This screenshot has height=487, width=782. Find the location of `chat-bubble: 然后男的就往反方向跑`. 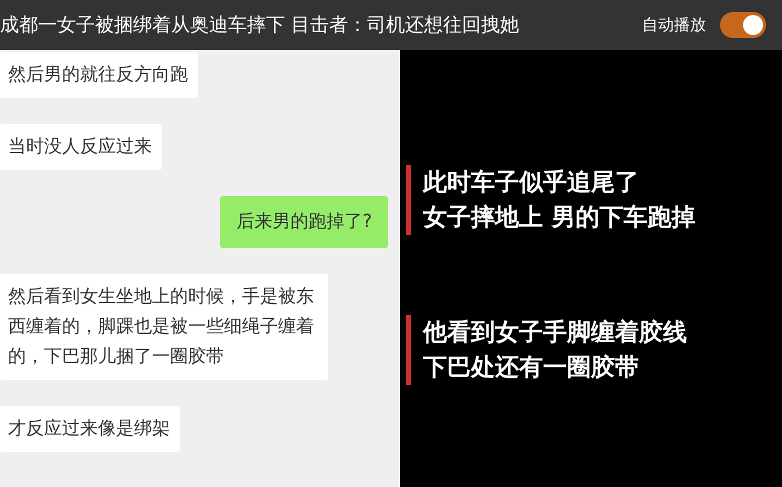

chat-bubble: 然后男的就往反方向跑 is located at coordinates (99, 75).